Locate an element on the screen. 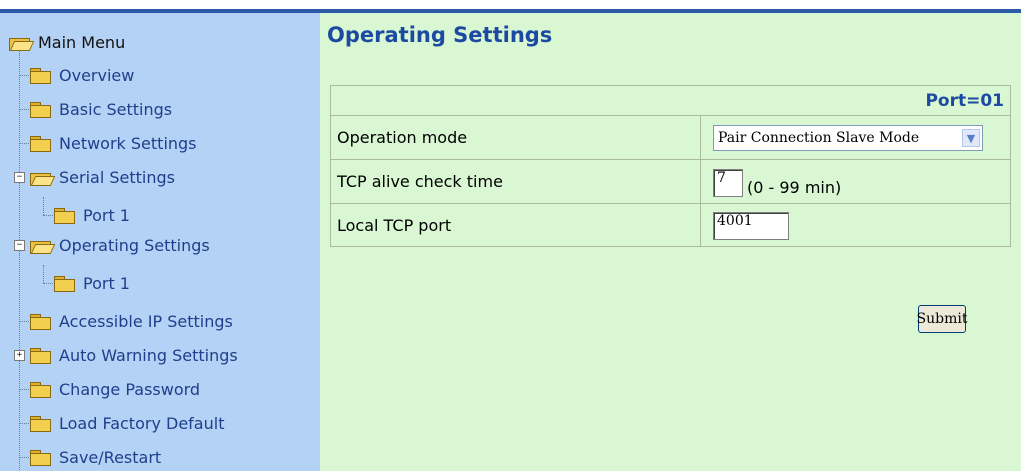 The height and width of the screenshot is (471, 1021). sidebar-item-label: Main Menu is located at coordinates (82, 42).